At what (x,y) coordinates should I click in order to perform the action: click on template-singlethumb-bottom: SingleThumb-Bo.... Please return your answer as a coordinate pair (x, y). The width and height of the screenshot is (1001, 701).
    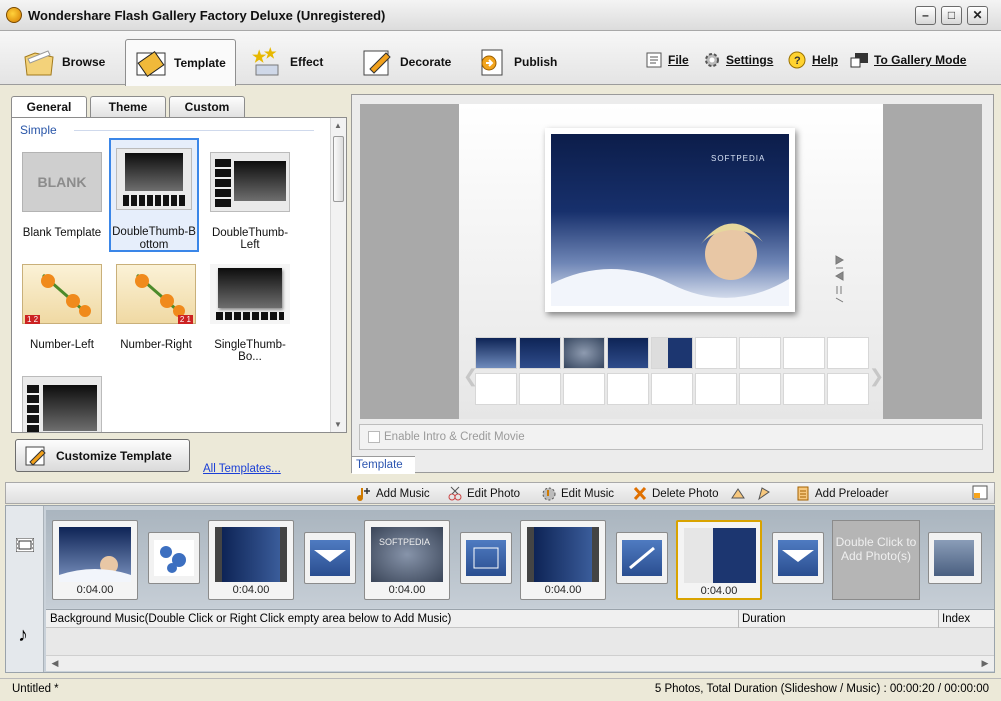
    Looking at the image, I should click on (250, 313).